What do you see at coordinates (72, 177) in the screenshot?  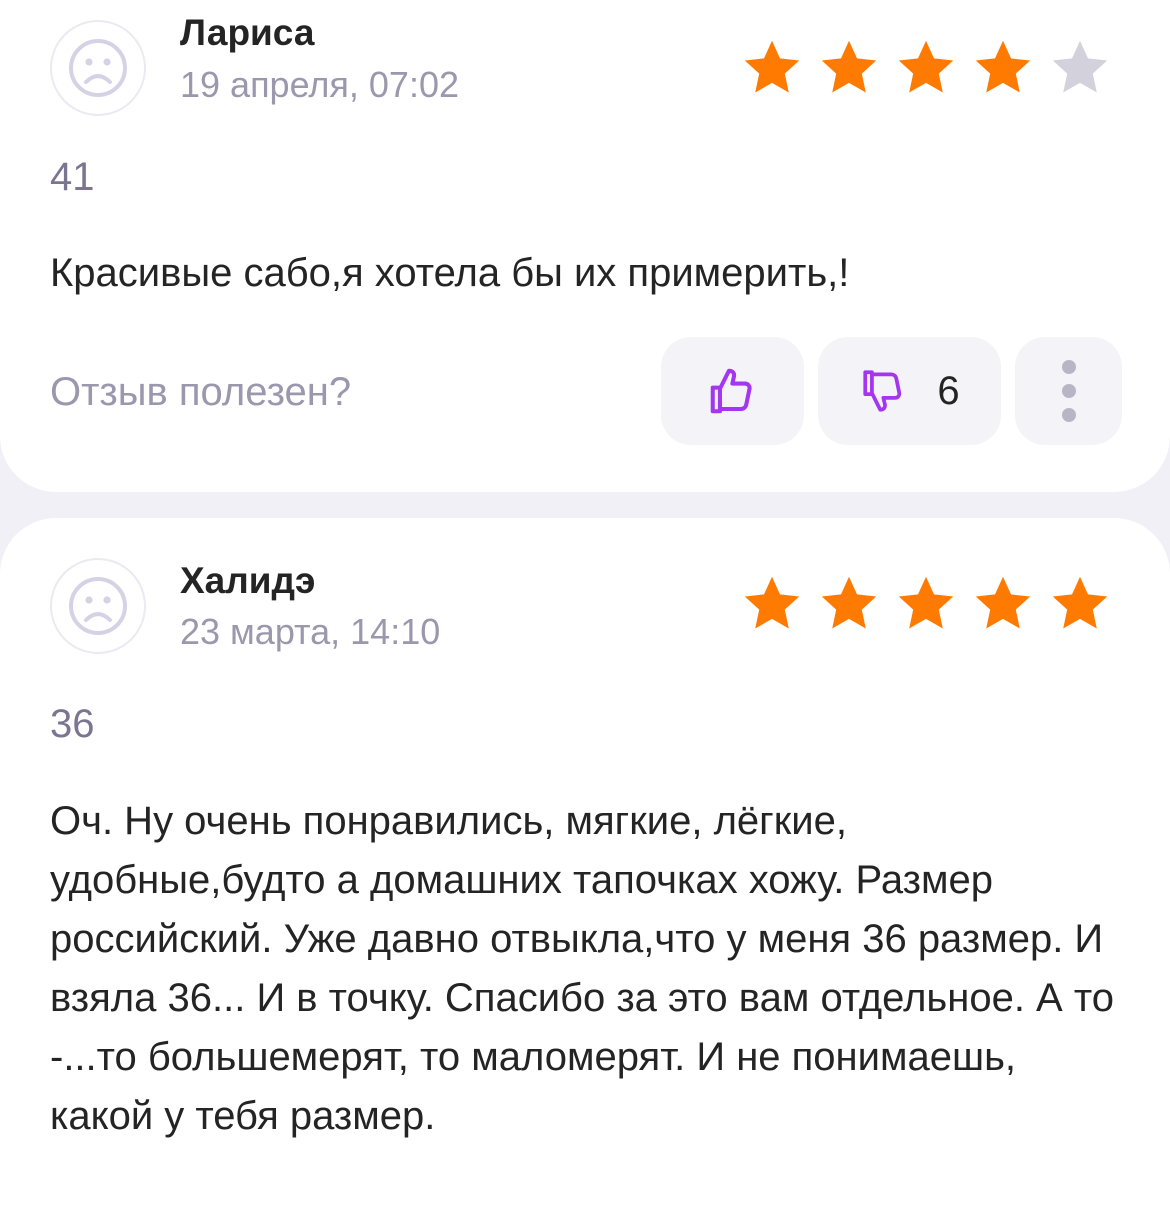 I see `review-size: 41` at bounding box center [72, 177].